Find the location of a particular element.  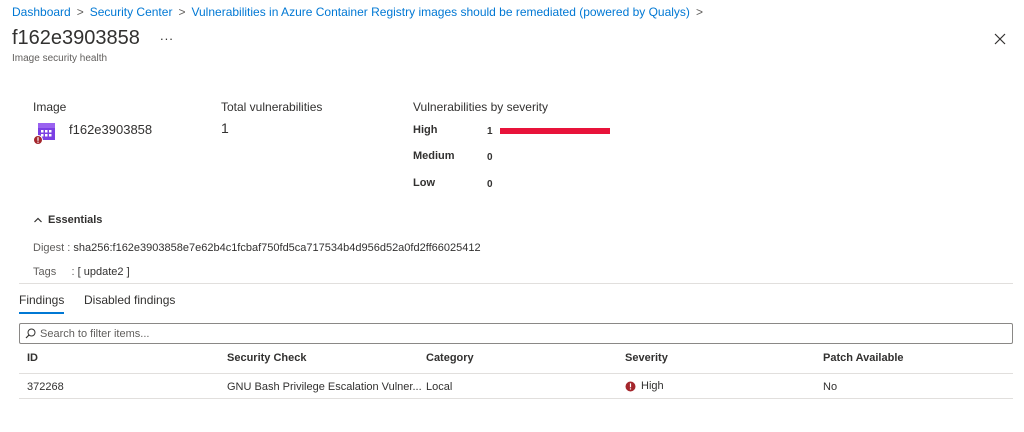

filter-box is located at coordinates (516, 333).